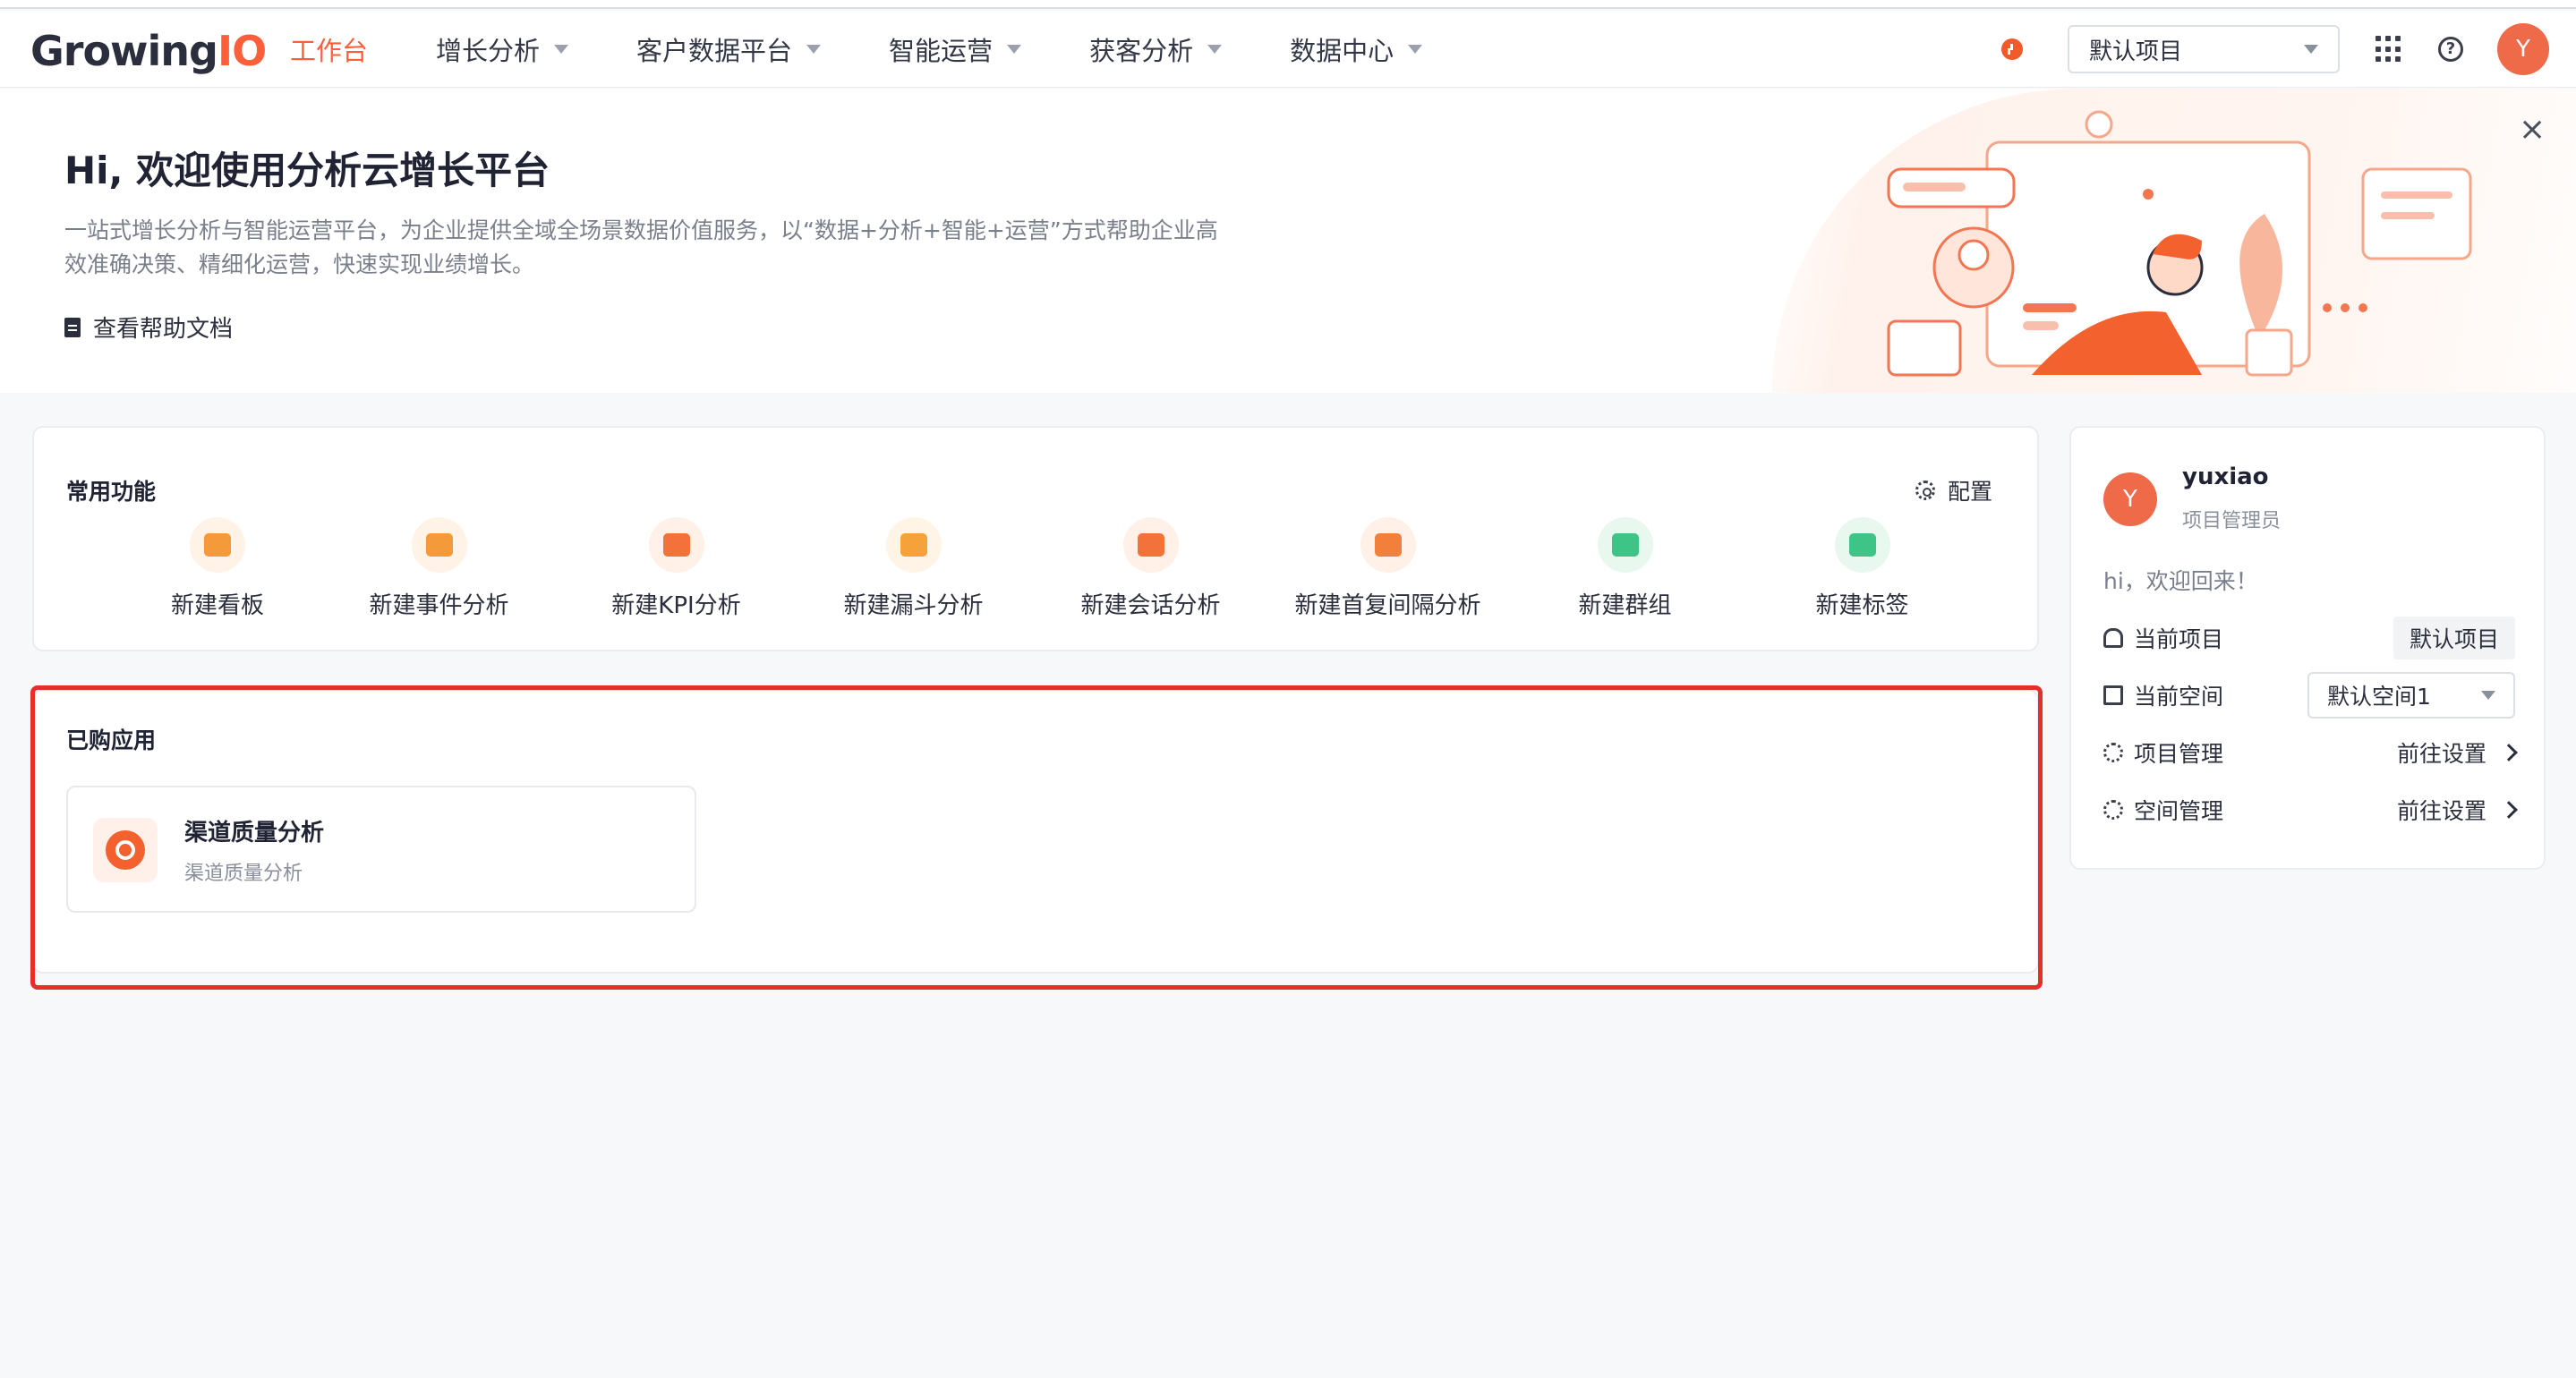 This screenshot has width=2576, height=1378. What do you see at coordinates (72, 327) in the screenshot?
I see `document-icon` at bounding box center [72, 327].